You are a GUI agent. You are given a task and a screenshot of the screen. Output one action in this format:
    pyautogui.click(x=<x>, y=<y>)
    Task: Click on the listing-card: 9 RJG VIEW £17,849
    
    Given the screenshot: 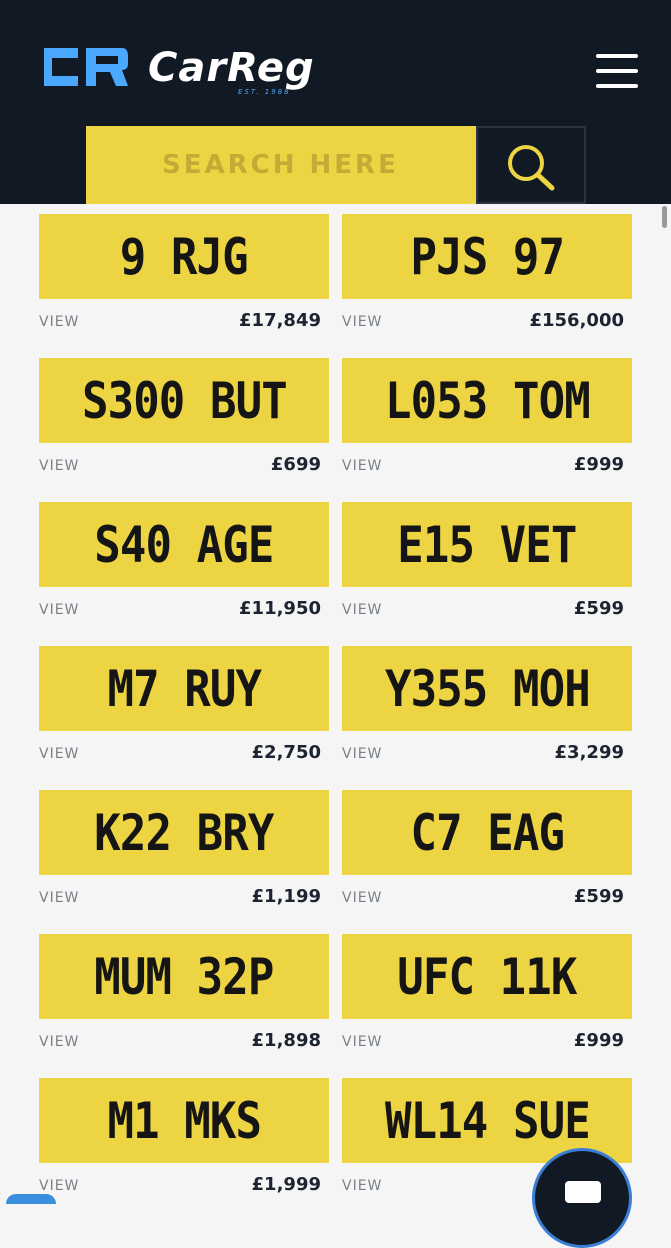 What is the action you would take?
    pyautogui.click(x=184, y=280)
    